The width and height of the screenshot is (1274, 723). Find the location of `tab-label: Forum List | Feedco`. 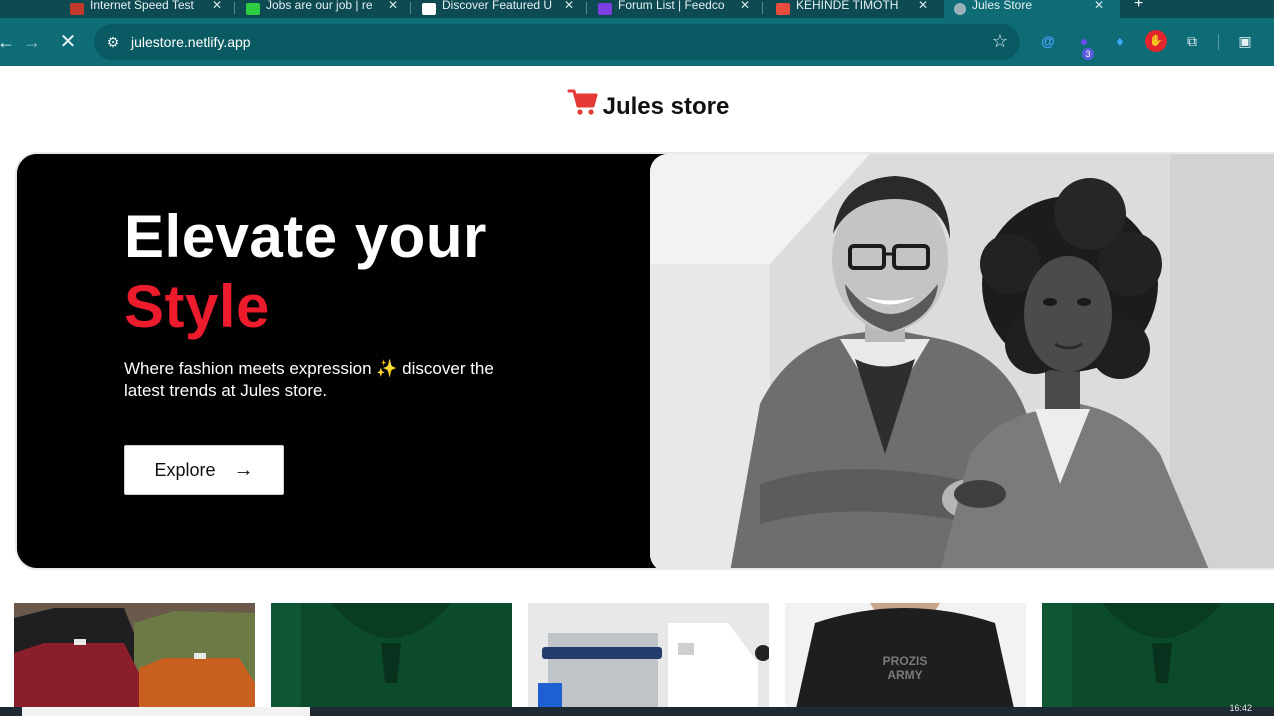

tab-label: Forum List | Feedco is located at coordinates (671, 6).